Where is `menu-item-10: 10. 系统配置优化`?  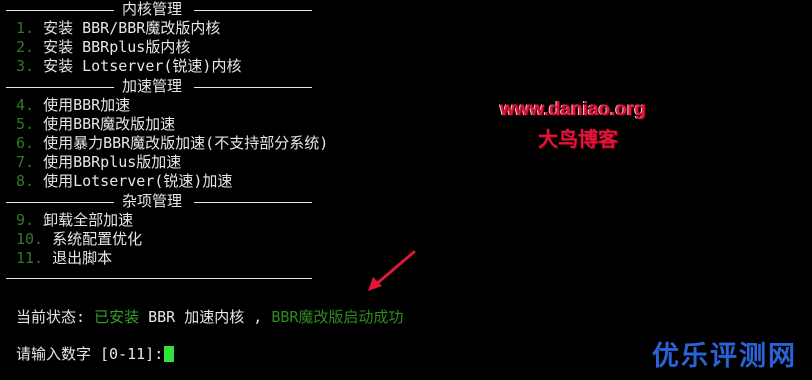 menu-item-10: 10. 系统配置优化 is located at coordinates (79, 239).